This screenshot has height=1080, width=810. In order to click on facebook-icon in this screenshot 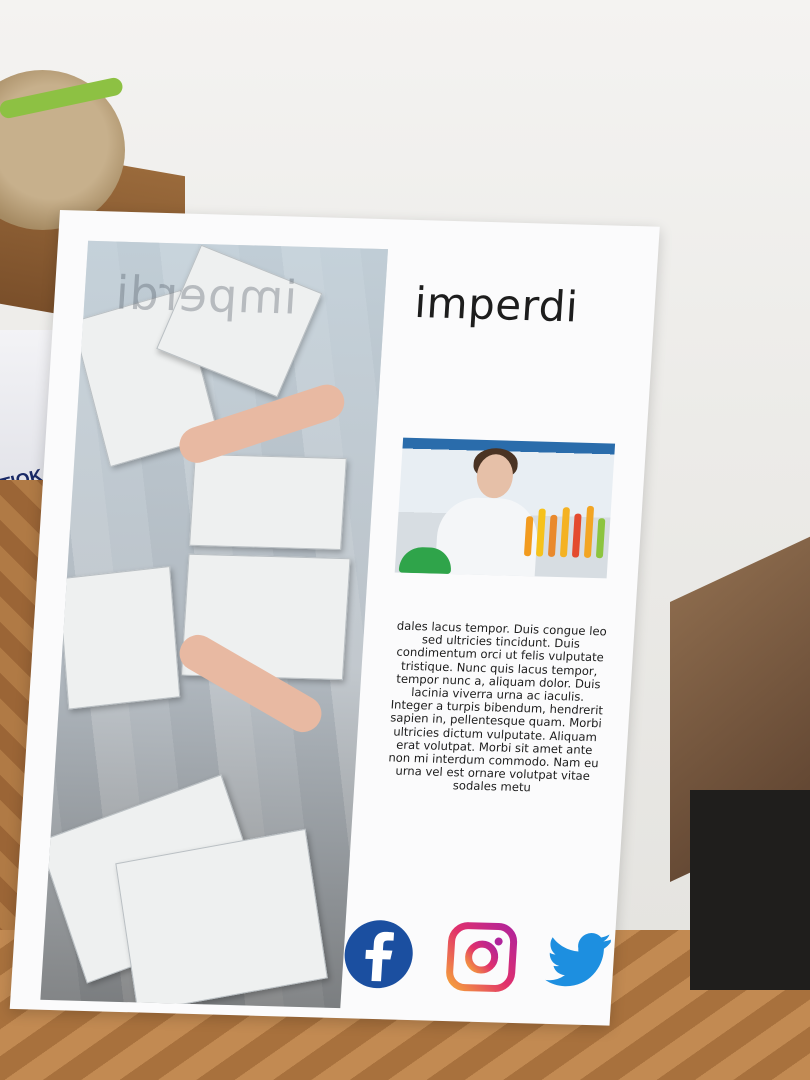, I will do `click(378, 954)`.